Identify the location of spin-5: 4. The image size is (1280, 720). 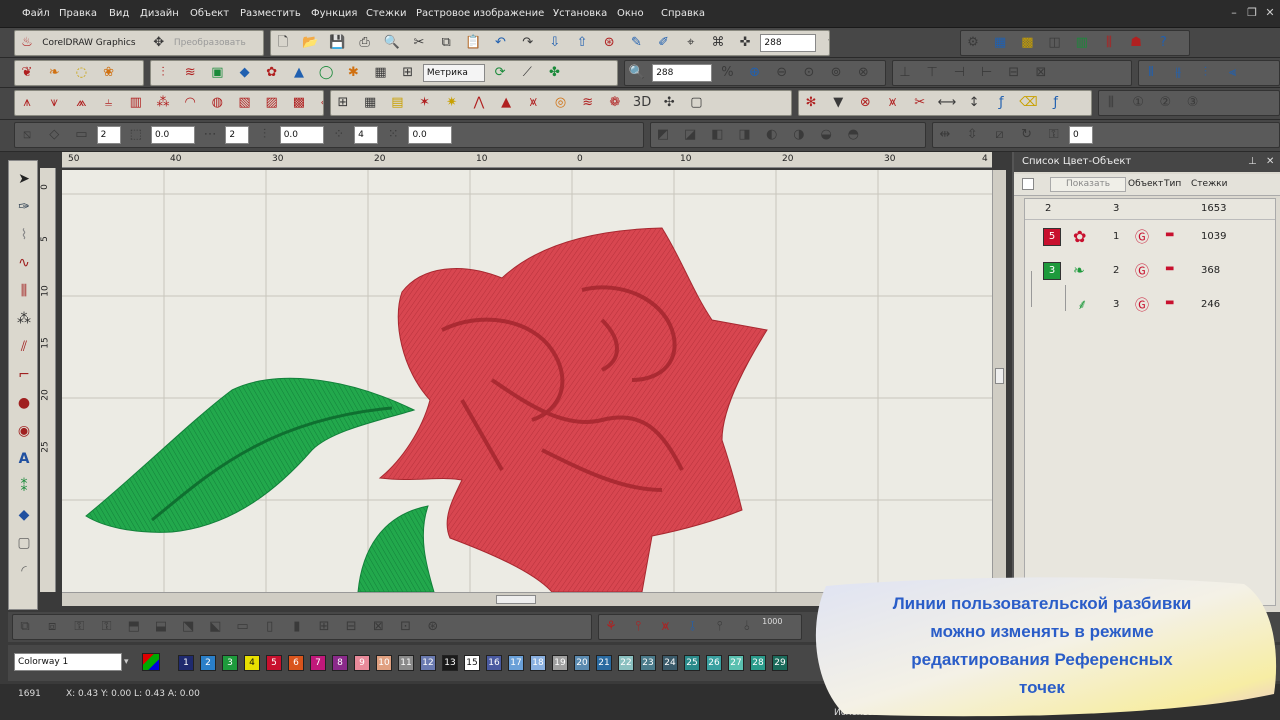
(366, 135).